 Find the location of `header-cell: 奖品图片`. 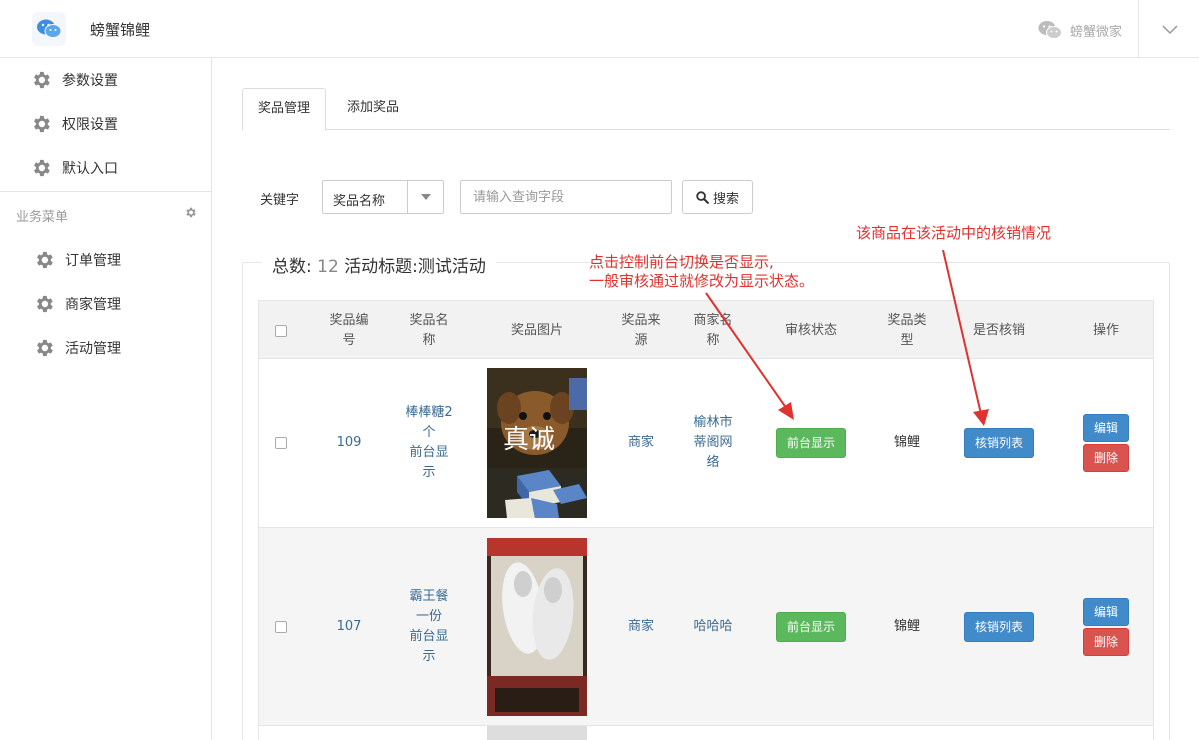

header-cell: 奖品图片 is located at coordinates (536, 330).